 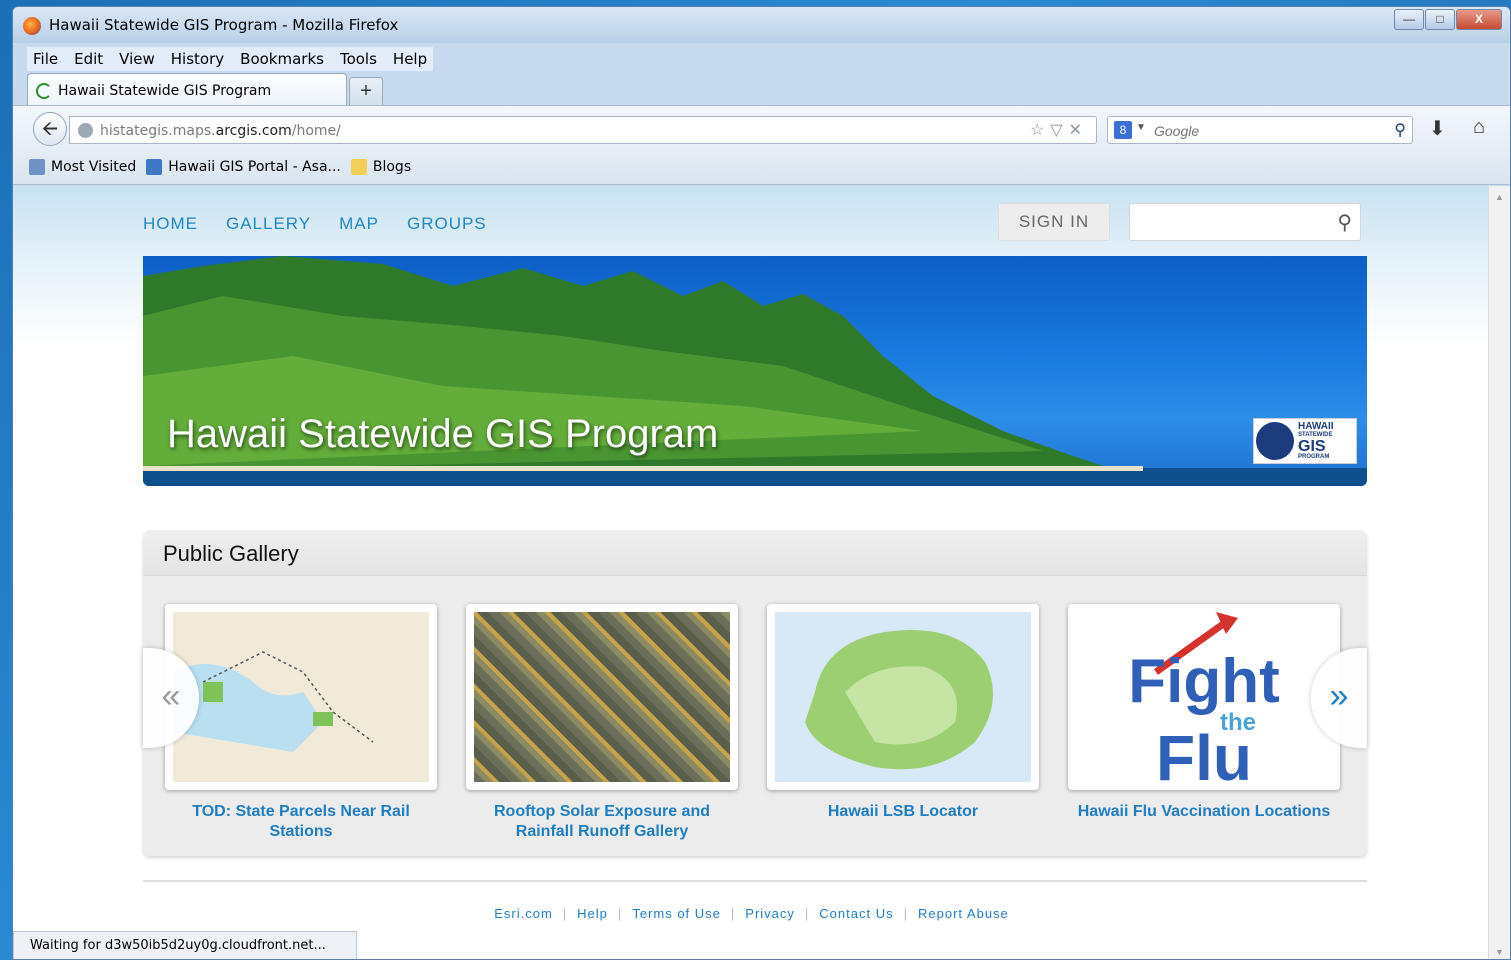 I want to click on new-tab-button: +, so click(x=366, y=92).